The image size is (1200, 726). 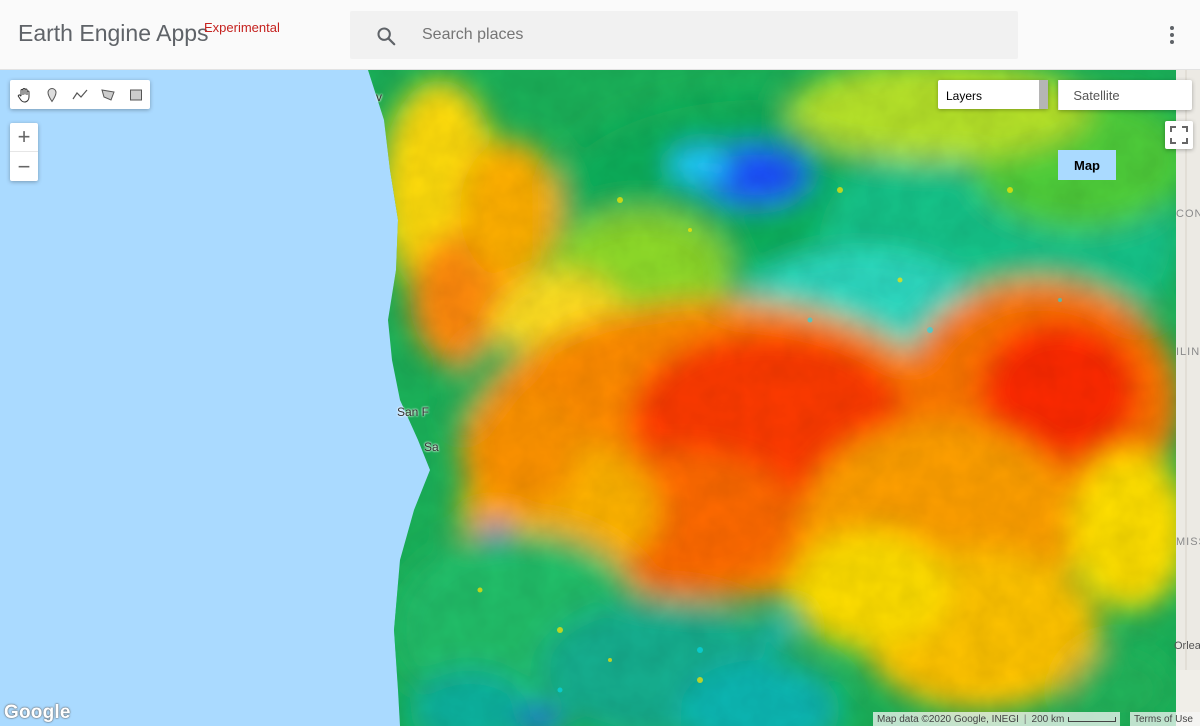 I want to click on zoom-out-button: −, so click(x=24, y=166).